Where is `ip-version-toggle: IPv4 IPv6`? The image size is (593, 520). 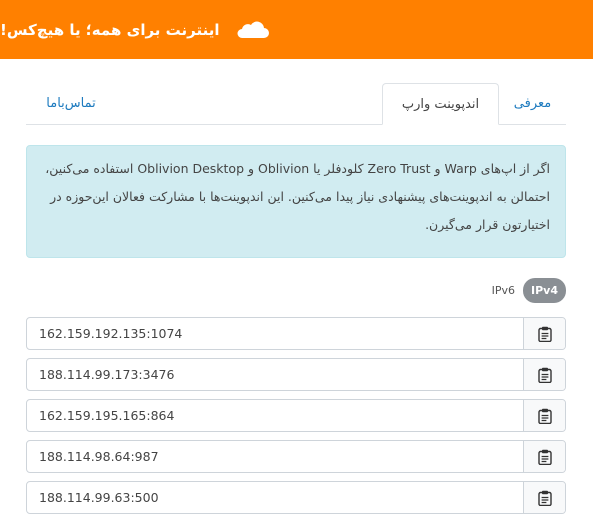
ip-version-toggle: IPv4 IPv6 is located at coordinates (525, 290).